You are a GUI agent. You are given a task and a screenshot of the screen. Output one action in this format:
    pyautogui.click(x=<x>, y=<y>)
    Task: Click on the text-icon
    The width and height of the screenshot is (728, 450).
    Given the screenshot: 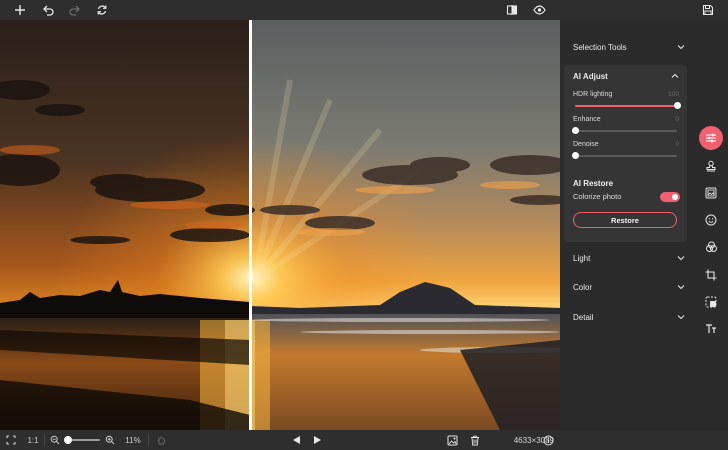 What is the action you would take?
    pyautogui.click(x=711, y=329)
    